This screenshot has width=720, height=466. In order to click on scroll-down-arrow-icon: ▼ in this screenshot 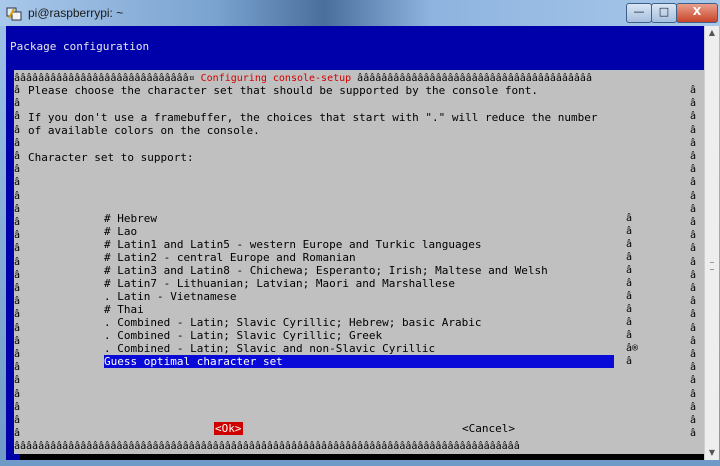, I will do `click(712, 453)`.